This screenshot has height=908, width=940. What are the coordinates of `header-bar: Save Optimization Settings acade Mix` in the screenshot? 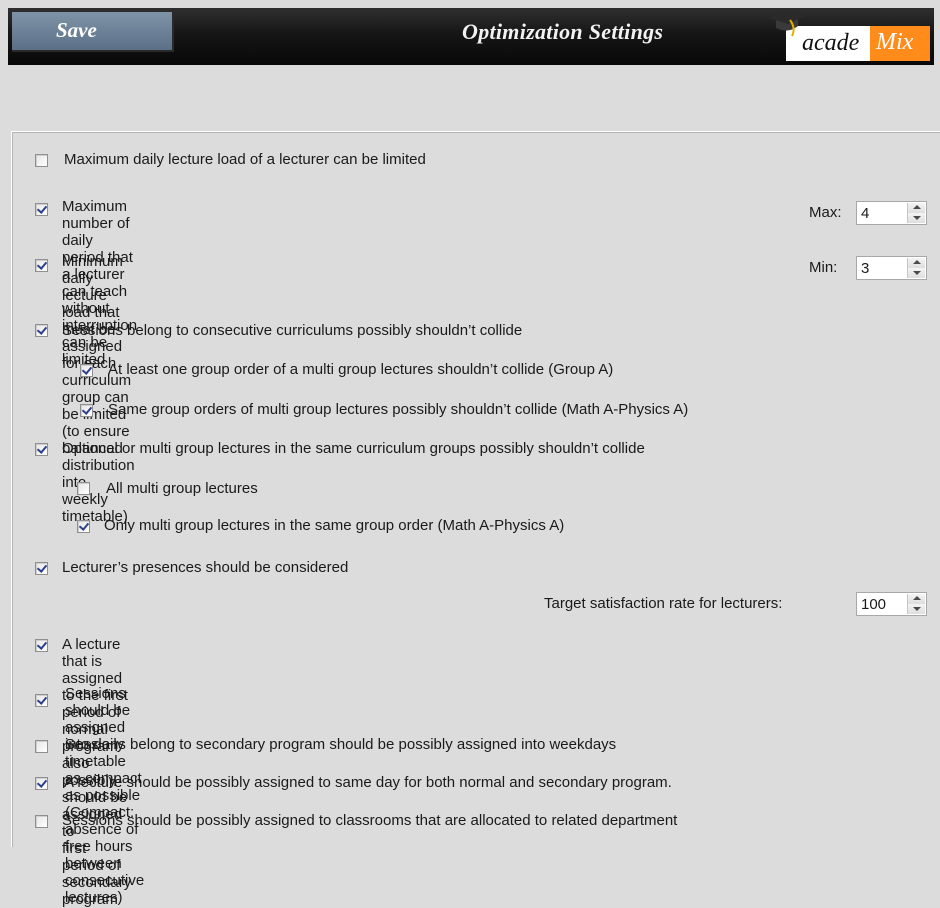 It's located at (471, 36).